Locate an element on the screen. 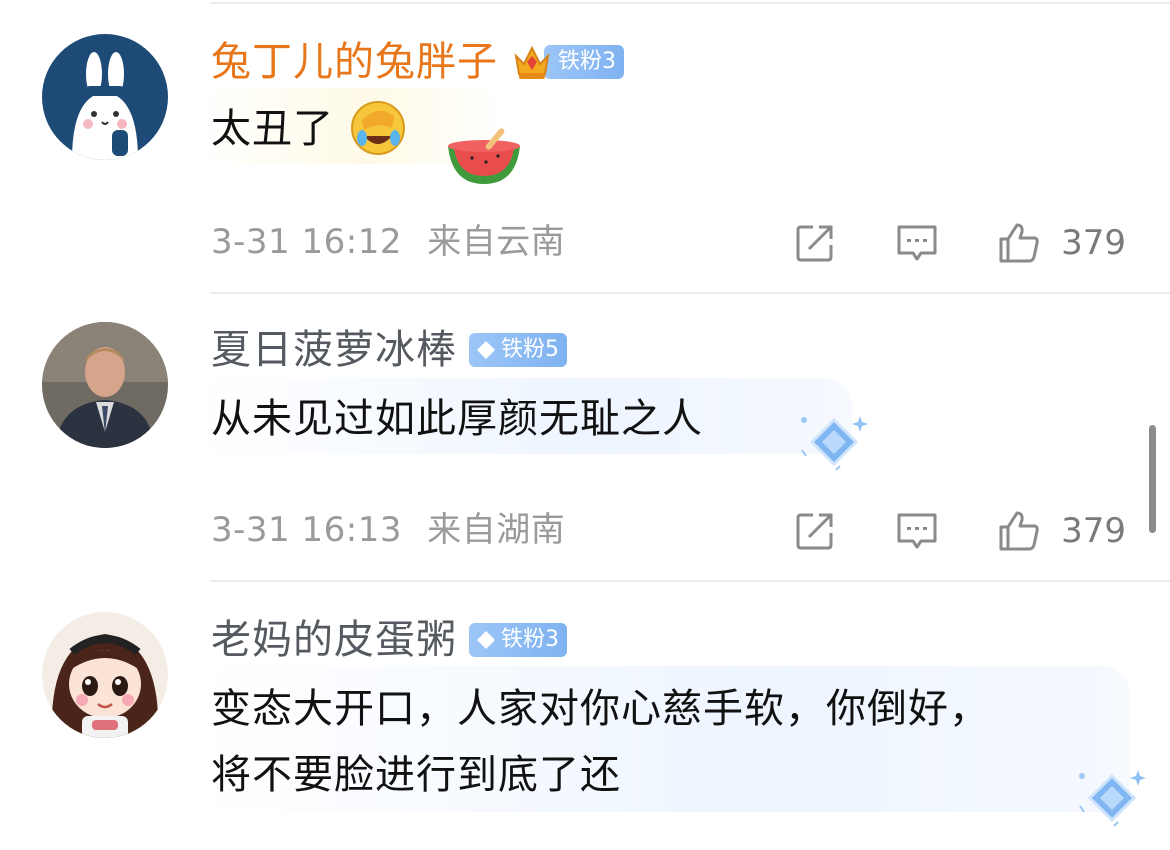 The width and height of the screenshot is (1170, 850). username: 夏日菠萝冰棒 is located at coordinates (334, 350).